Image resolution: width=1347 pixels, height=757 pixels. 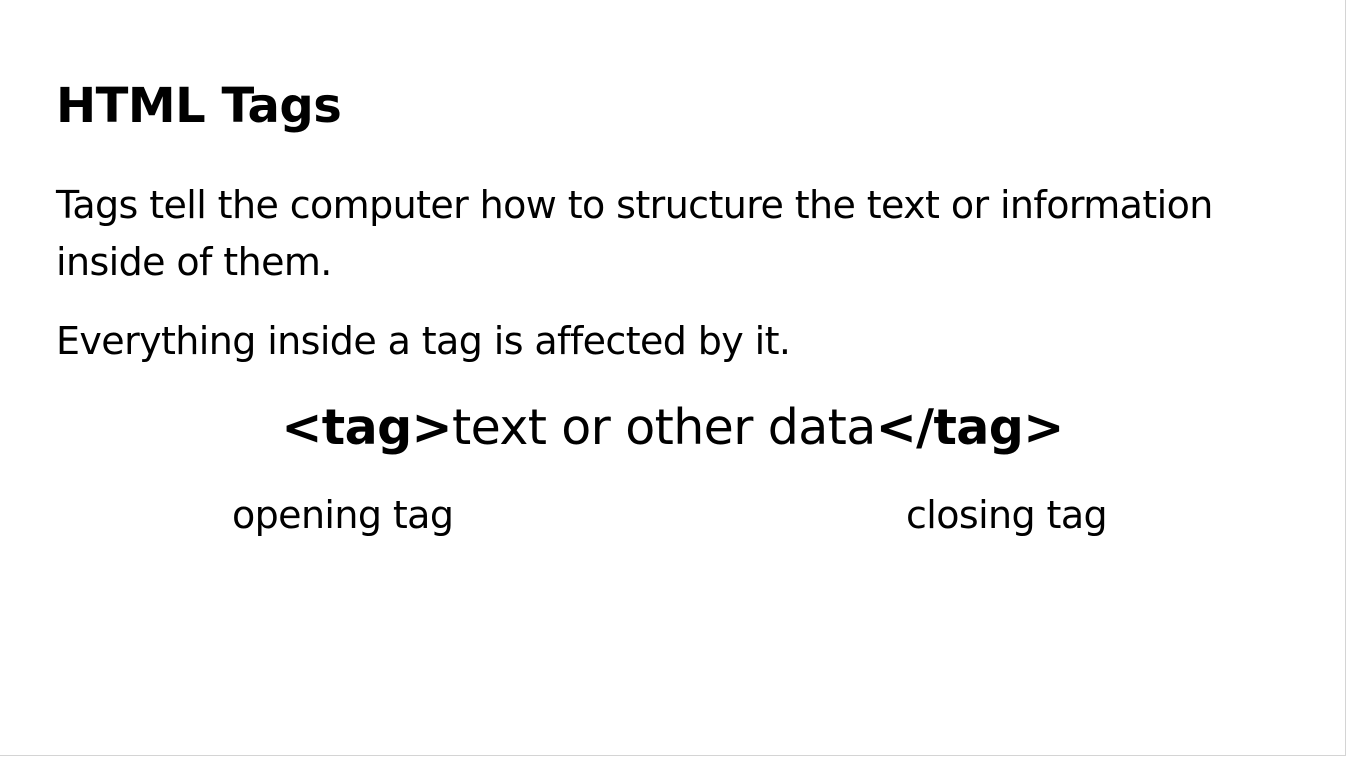 I want to click on slide-title: HTML Tags, so click(x=199, y=106).